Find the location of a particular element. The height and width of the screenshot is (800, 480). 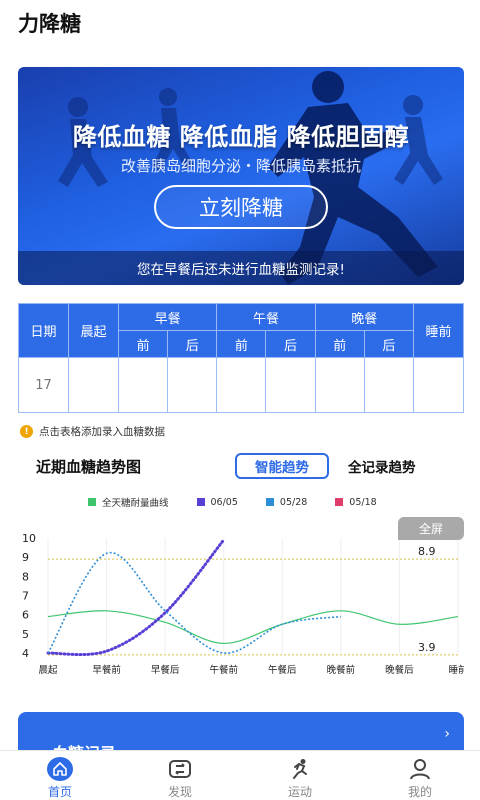

y-tick-label: 9 is located at coordinates (25, 557).